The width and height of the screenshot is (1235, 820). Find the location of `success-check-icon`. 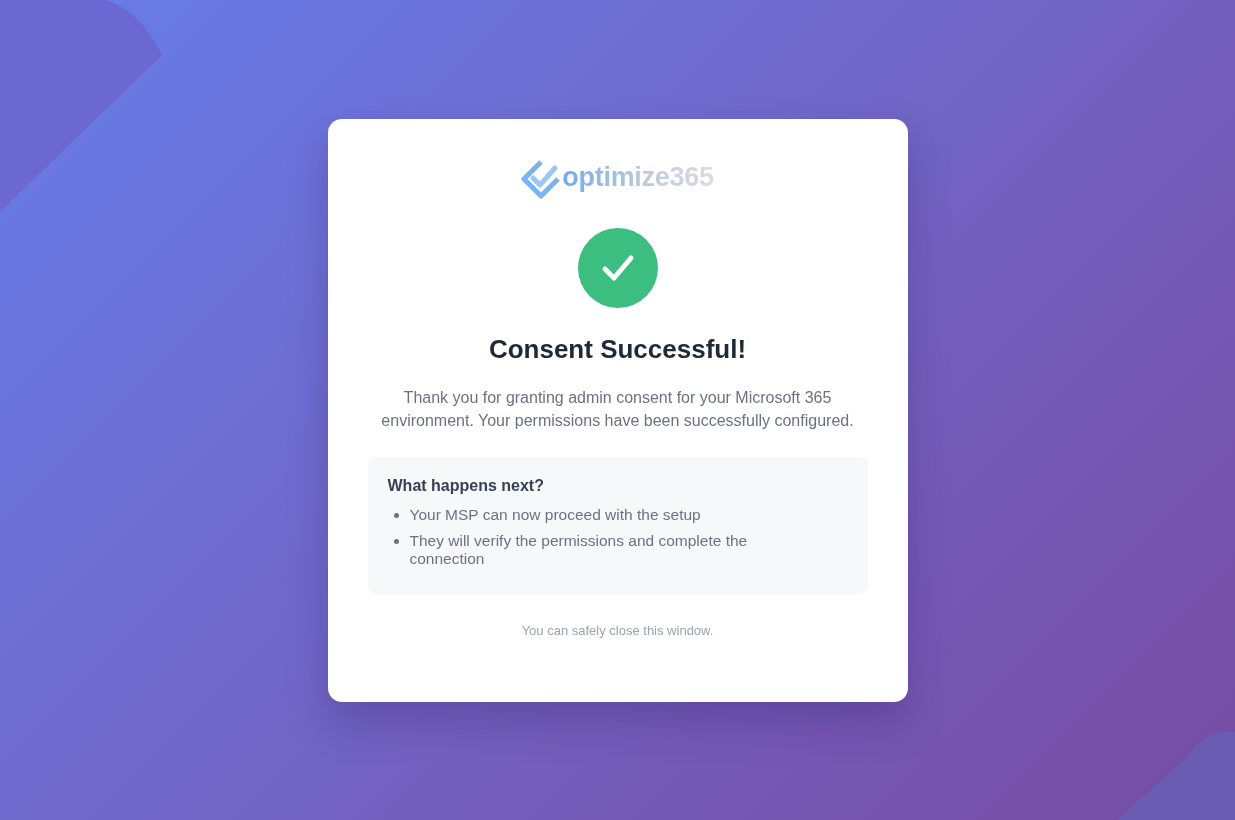

success-check-icon is located at coordinates (617, 267).